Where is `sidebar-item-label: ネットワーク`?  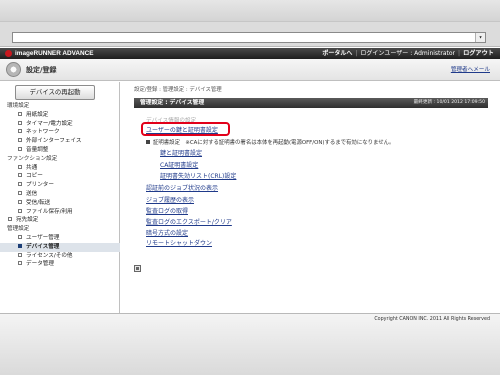
sidebar-item-label: ネットワーク is located at coordinates (43, 132).